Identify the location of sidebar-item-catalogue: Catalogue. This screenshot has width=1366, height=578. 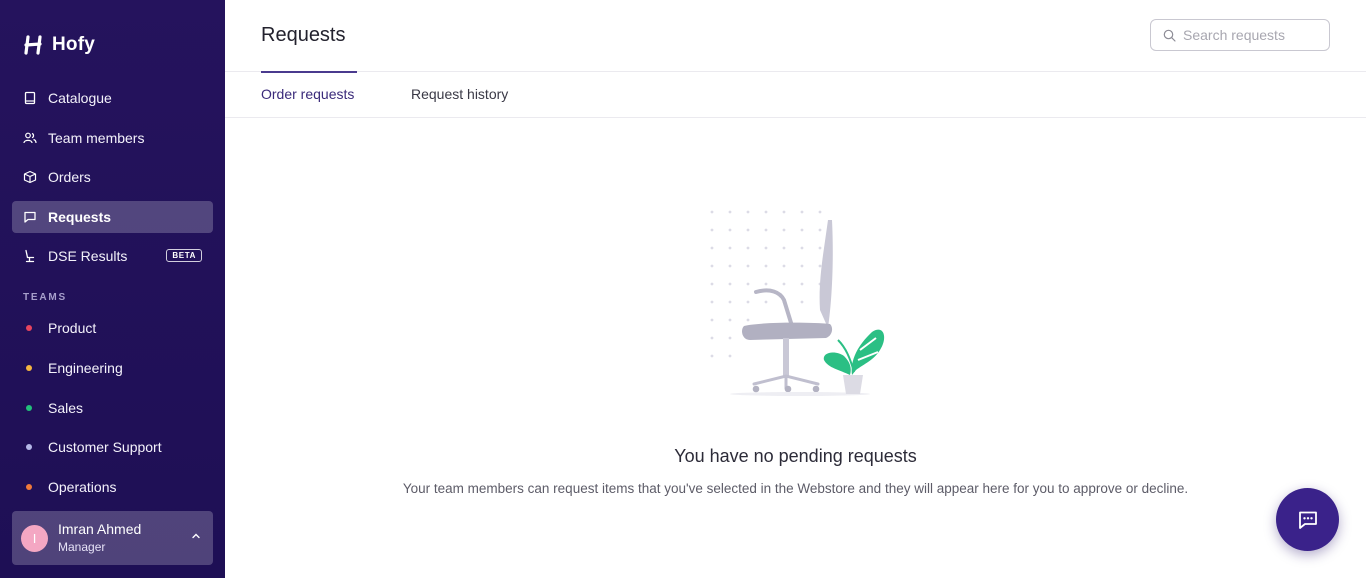
(112, 98).